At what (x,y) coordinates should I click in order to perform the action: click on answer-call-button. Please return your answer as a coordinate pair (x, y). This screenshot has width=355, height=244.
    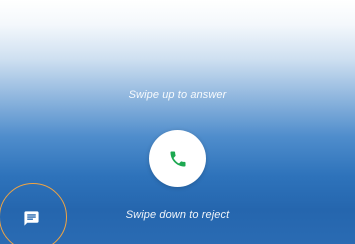
    Looking at the image, I should click on (177, 158).